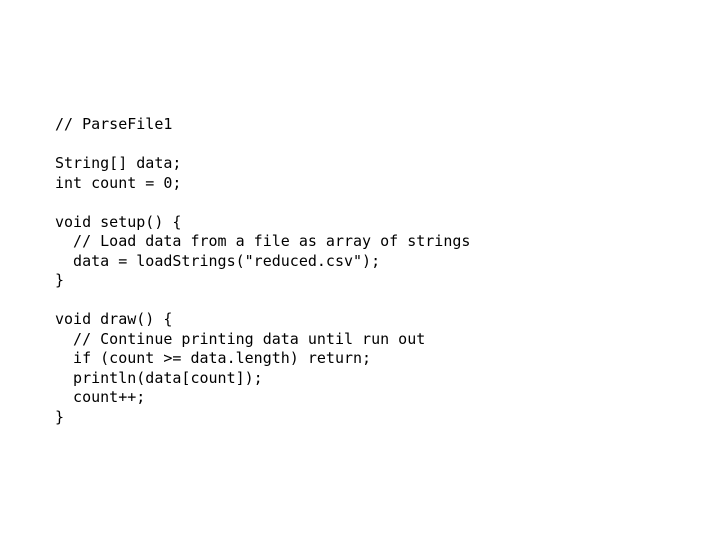 This screenshot has width=720, height=540. What do you see at coordinates (118, 182) in the screenshot?
I see `code-line: int count = 0;` at bounding box center [118, 182].